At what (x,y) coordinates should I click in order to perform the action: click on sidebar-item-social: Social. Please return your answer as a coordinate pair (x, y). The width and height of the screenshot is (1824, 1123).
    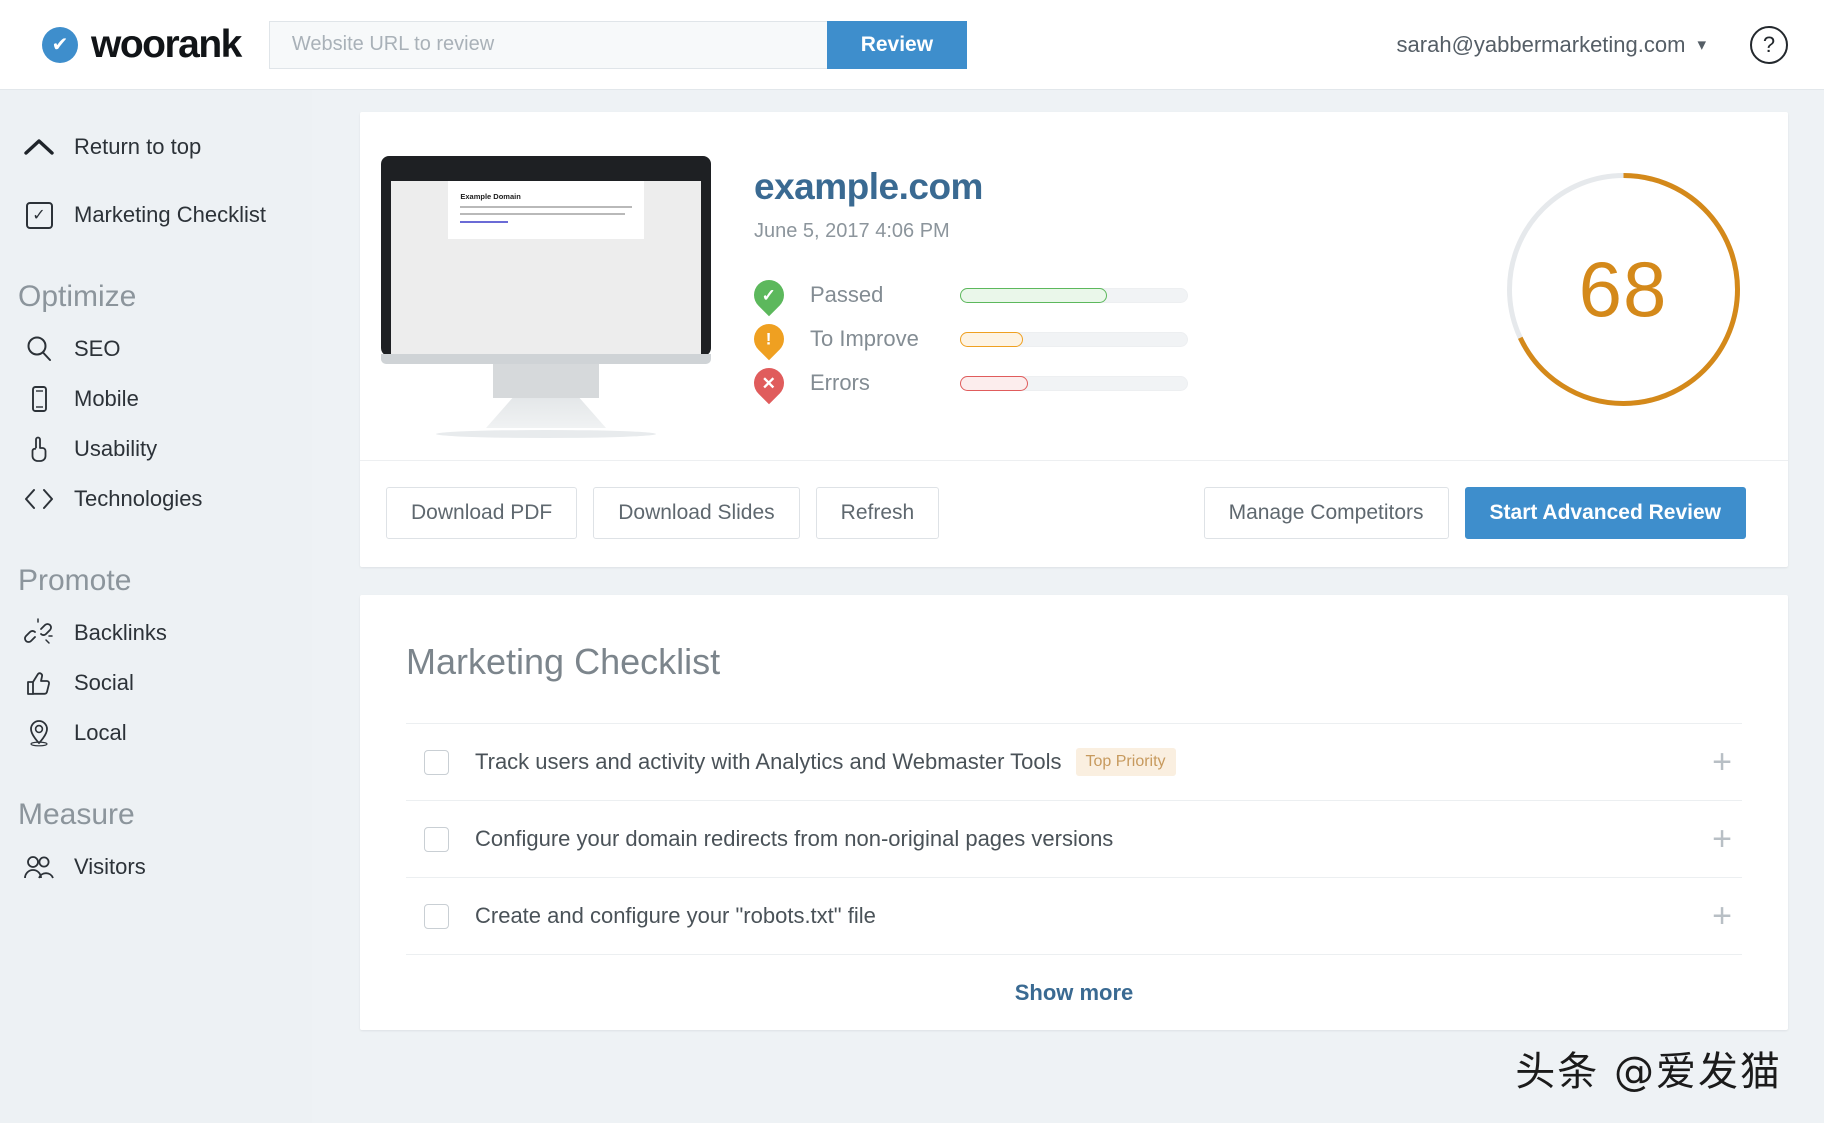
    Looking at the image, I should click on (156, 683).